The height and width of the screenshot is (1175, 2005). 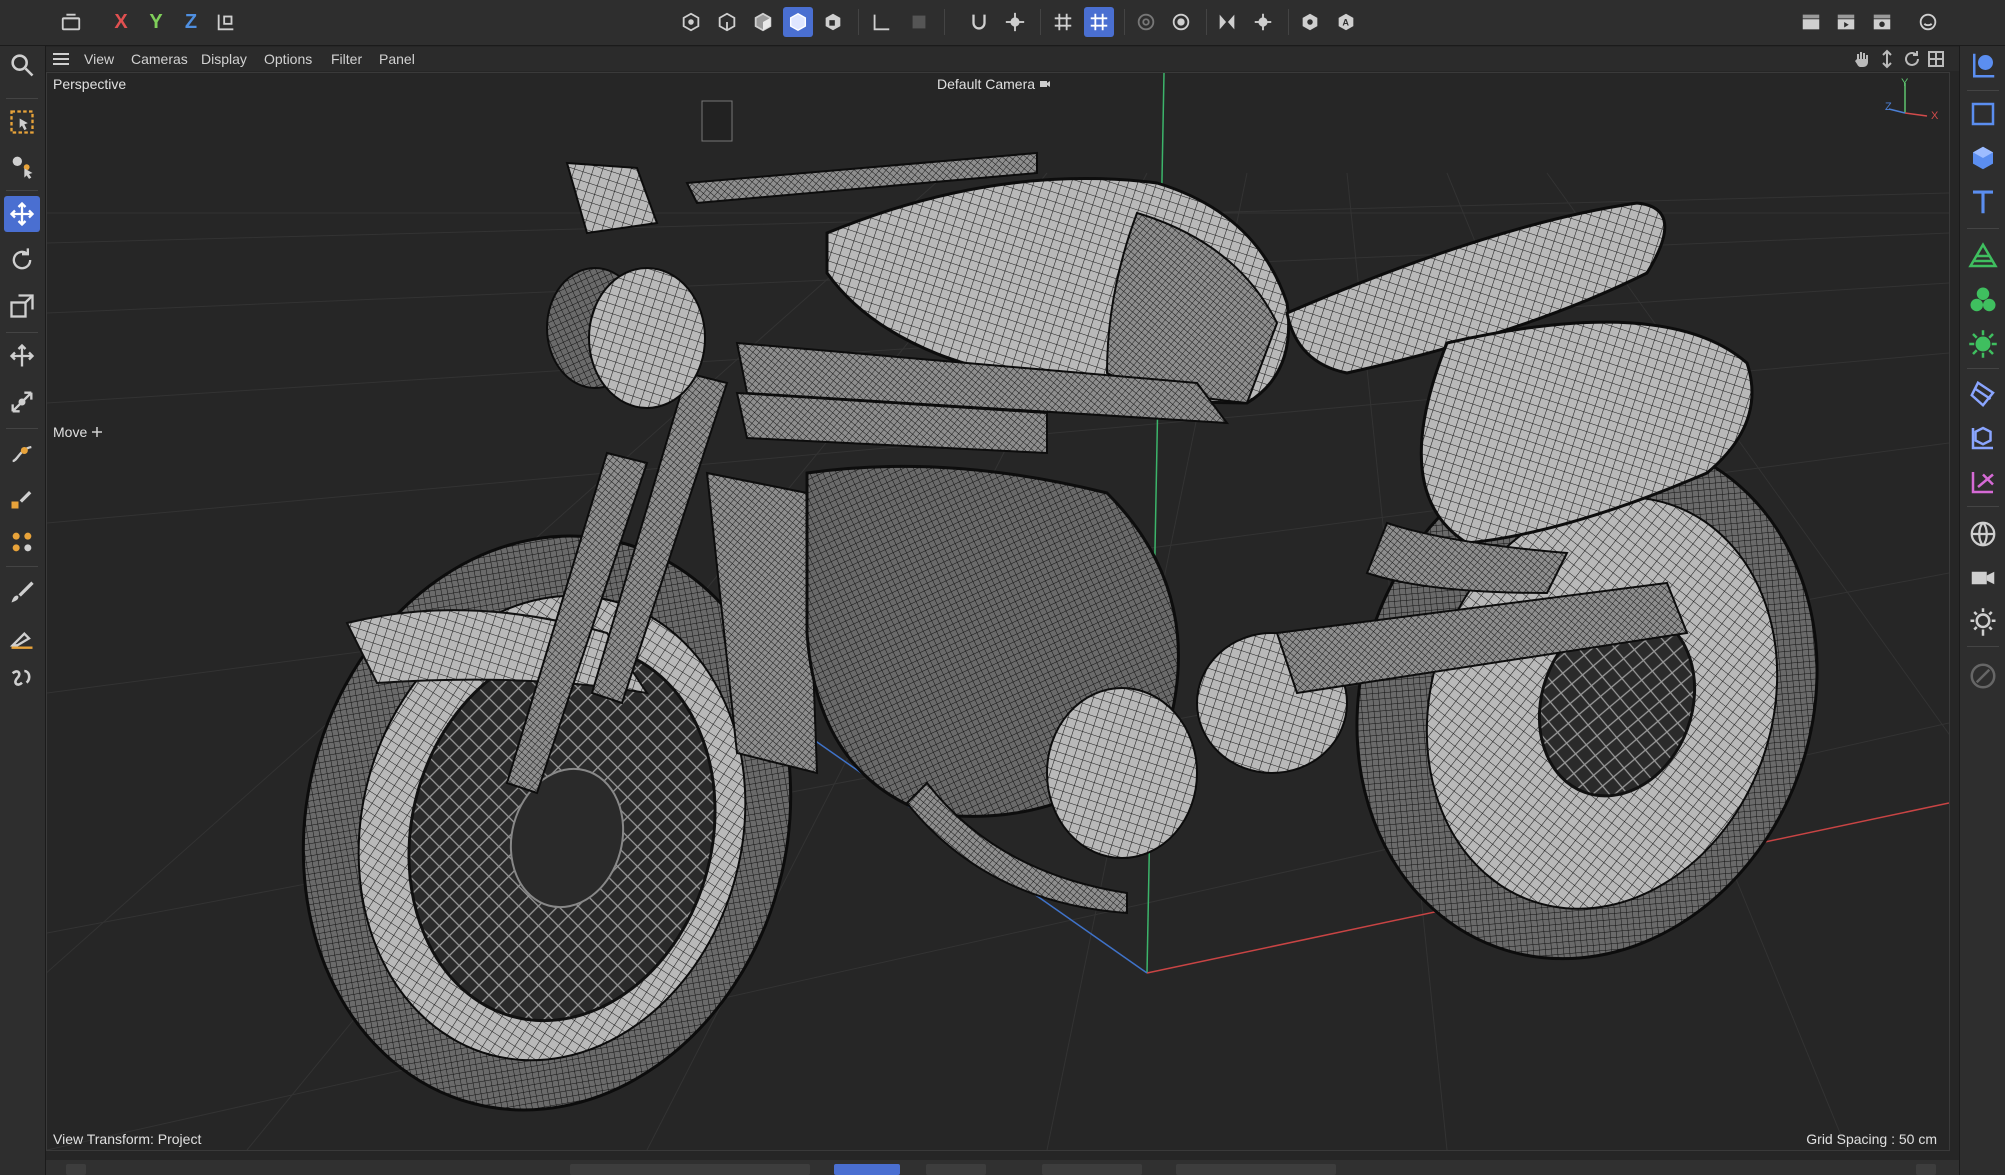 I want to click on grid-spacing-label: Grid Spacing : 50 cm, so click(x=1871, y=1139).